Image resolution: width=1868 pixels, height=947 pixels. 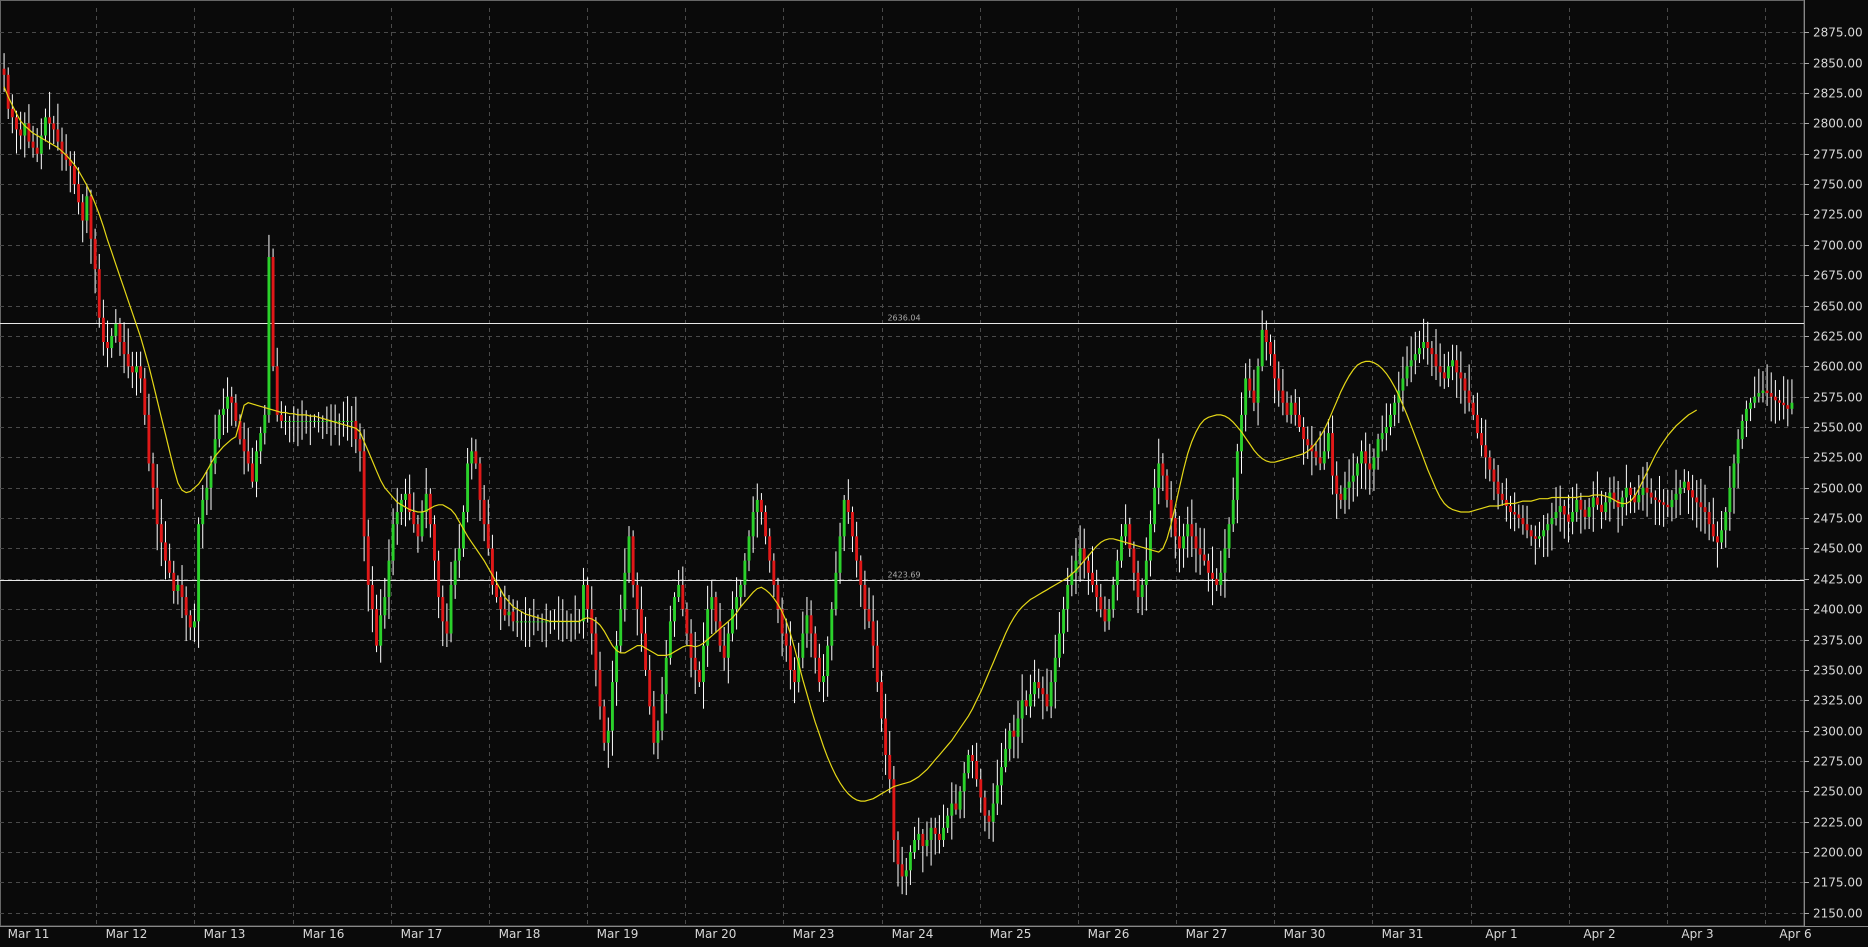 What do you see at coordinates (913, 934) in the screenshot?
I see `x-tick-label: Mar 24` at bounding box center [913, 934].